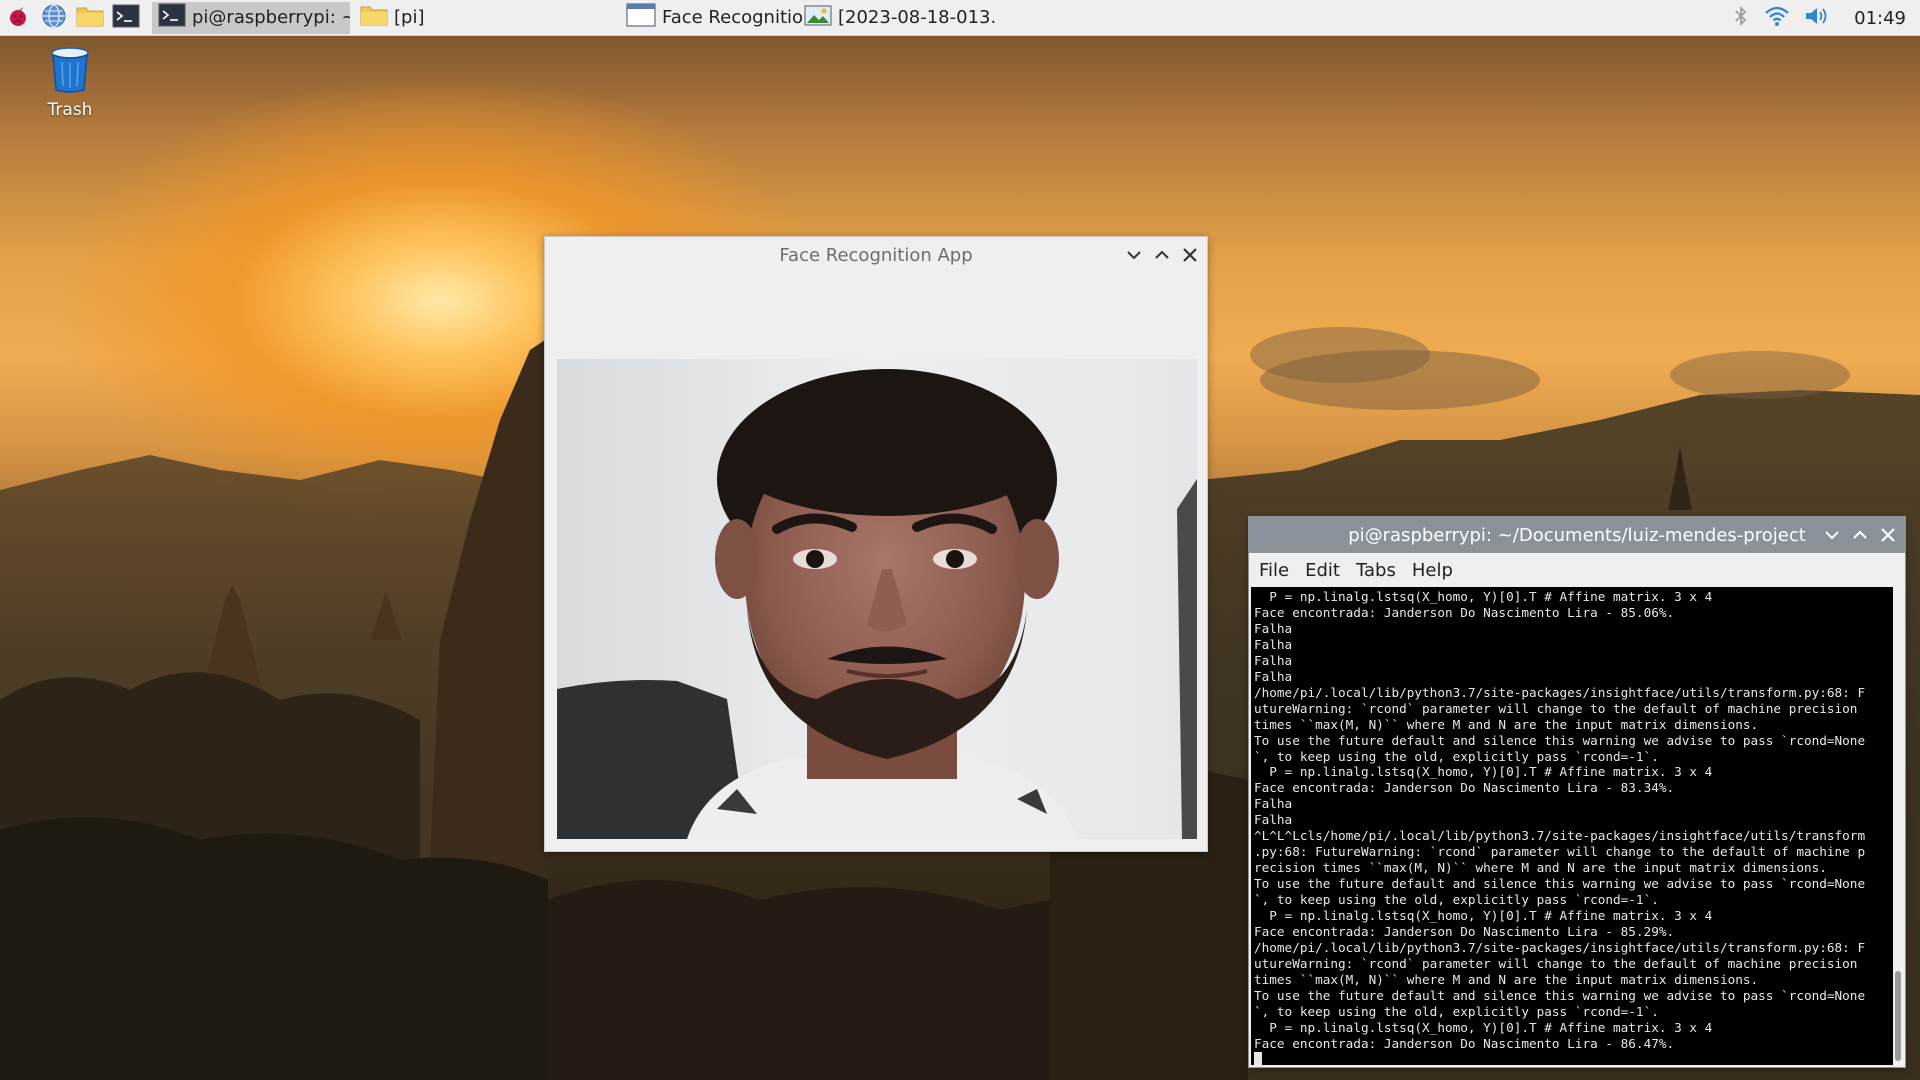 This screenshot has width=1920, height=1080. I want to click on desktop-trash: Trash, so click(70, 82).